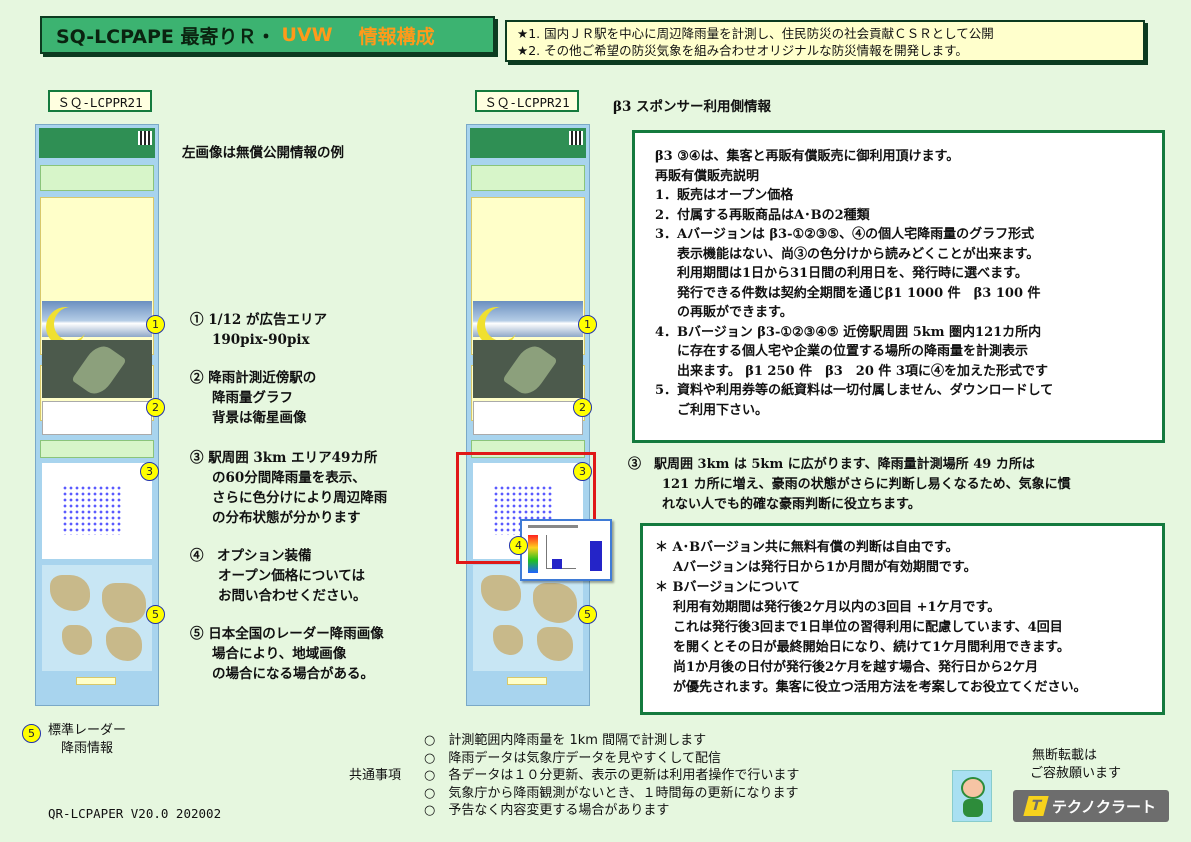  What do you see at coordinates (723, 410) in the screenshot?
I see `b3-line: ご利用下さい。` at bounding box center [723, 410].